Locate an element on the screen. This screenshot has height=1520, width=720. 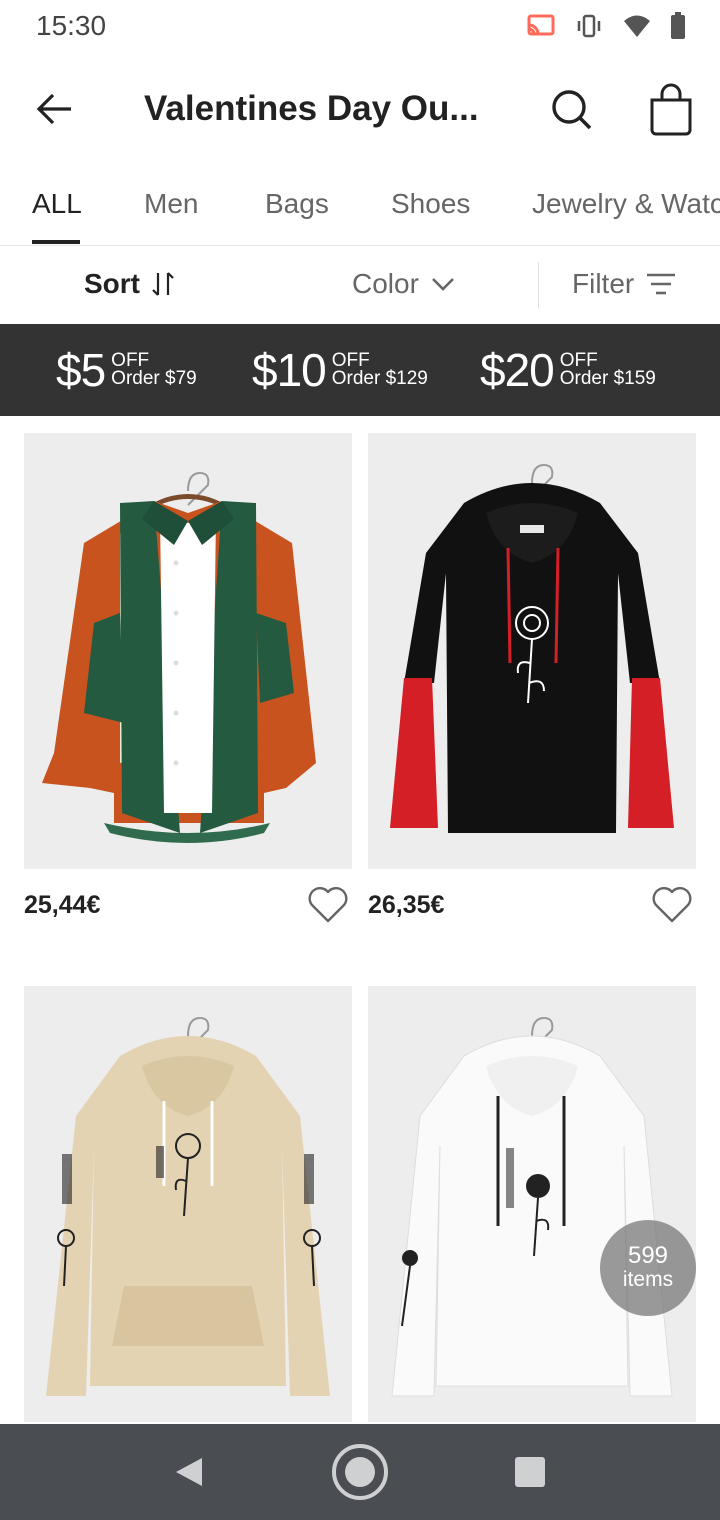
triangle-back-icon is located at coordinates (189, 1472).